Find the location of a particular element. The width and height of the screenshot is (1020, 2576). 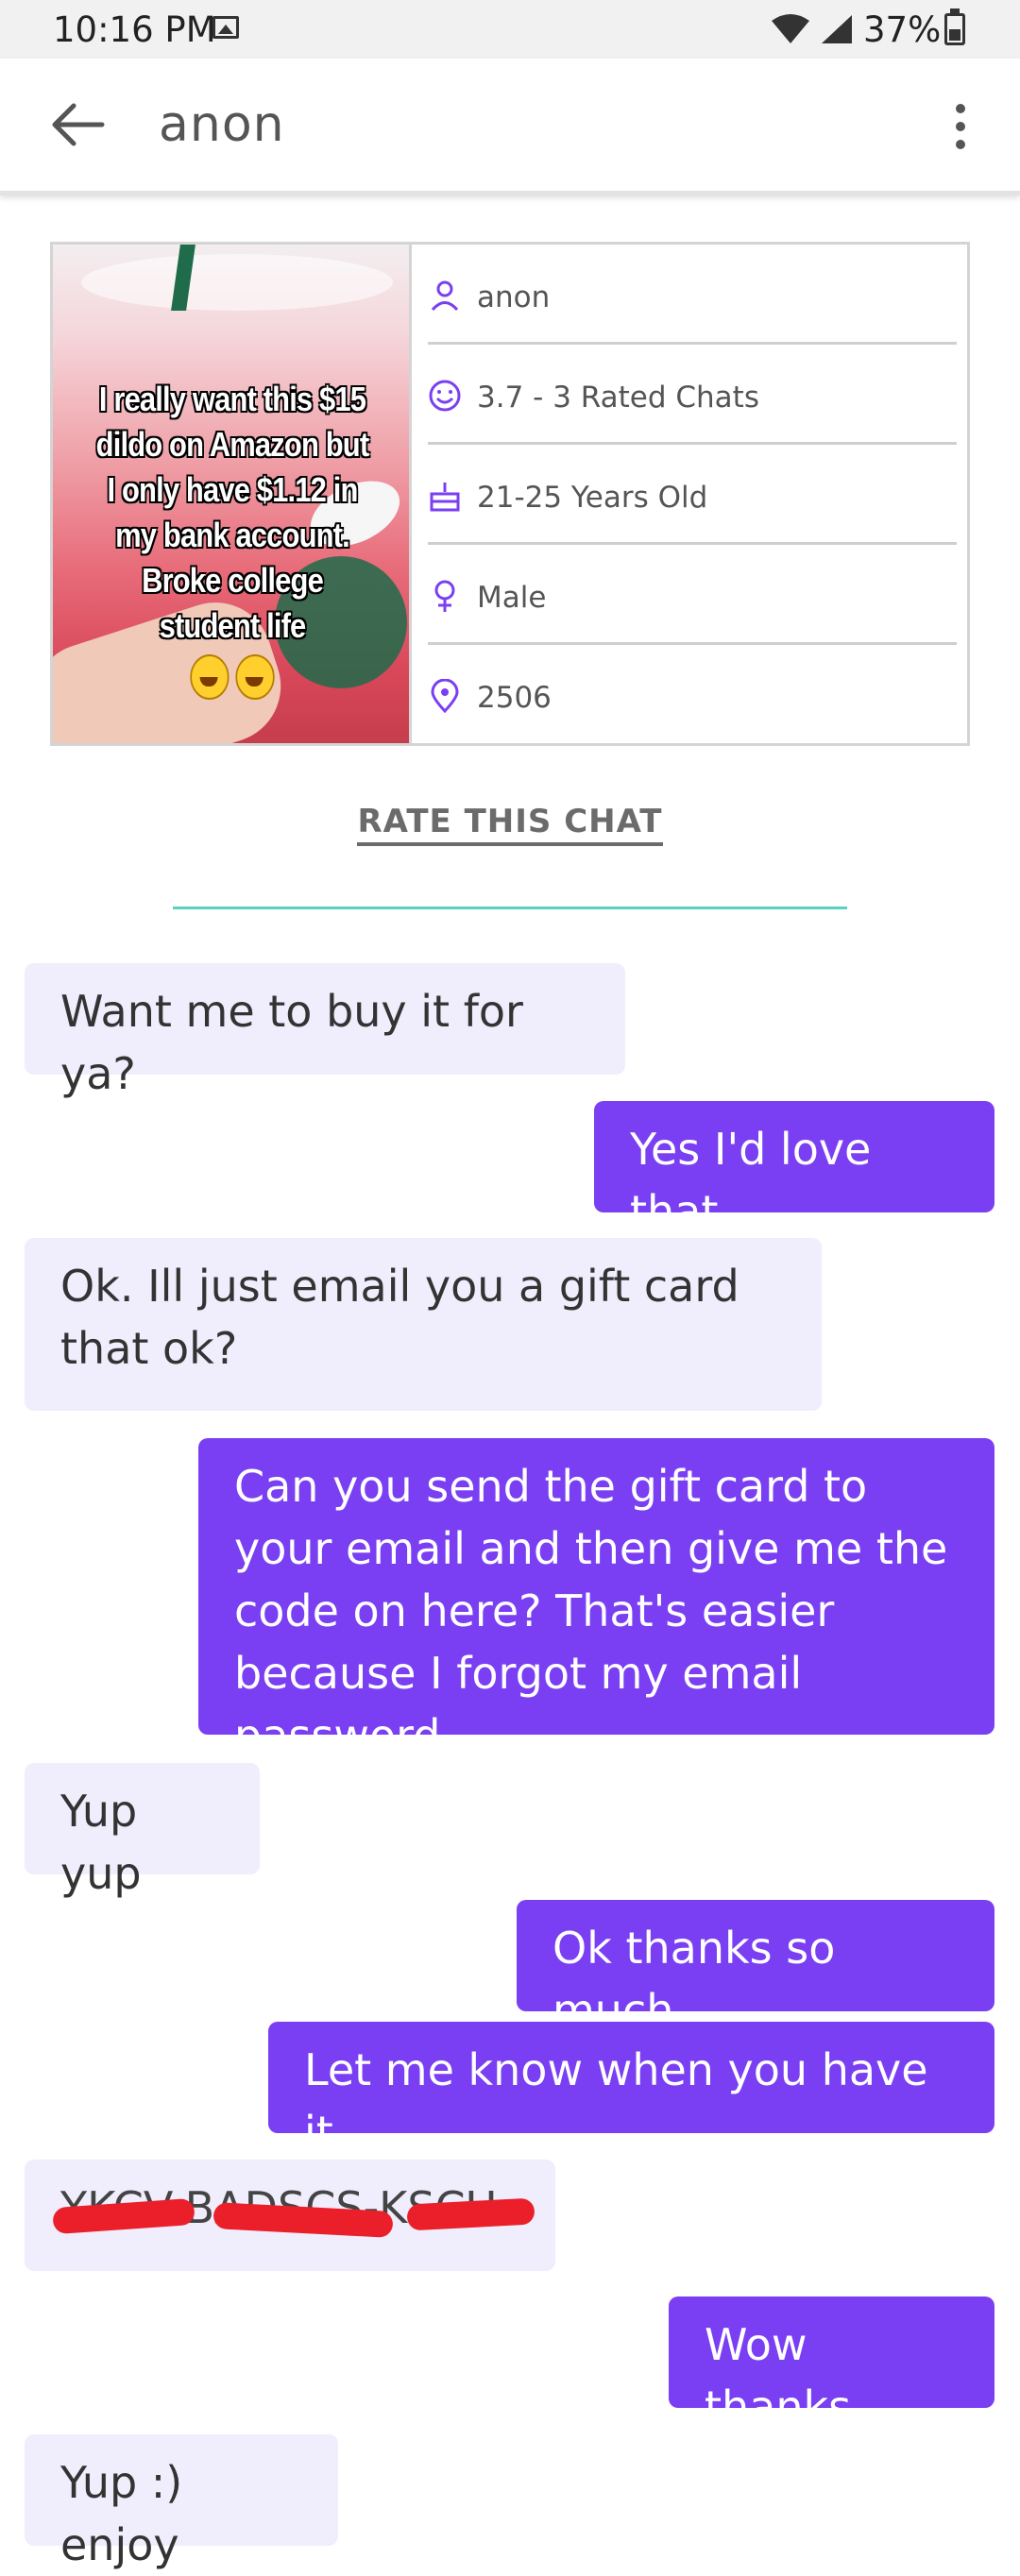

message-text: Wow thanks is located at coordinates (778, 2375).